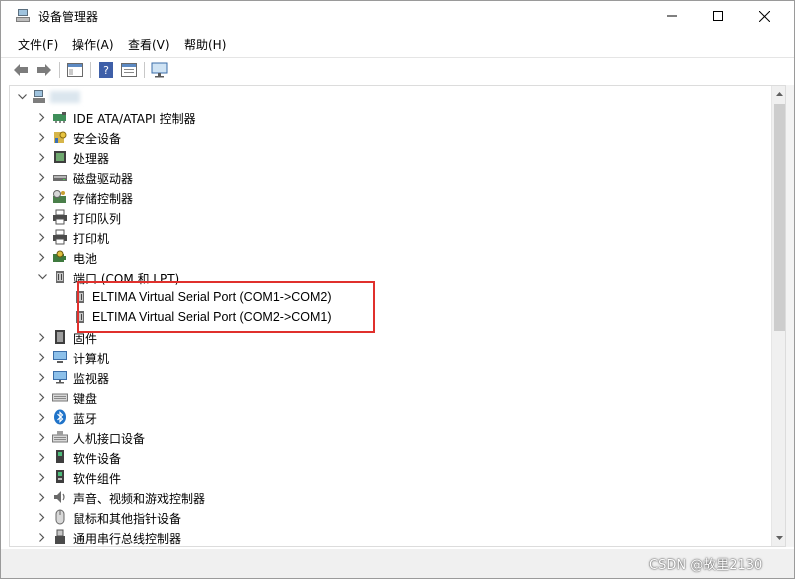 Image resolution: width=795 pixels, height=579 pixels. What do you see at coordinates (390, 217) in the screenshot?
I see `tree-item: 打印队列` at bounding box center [390, 217].